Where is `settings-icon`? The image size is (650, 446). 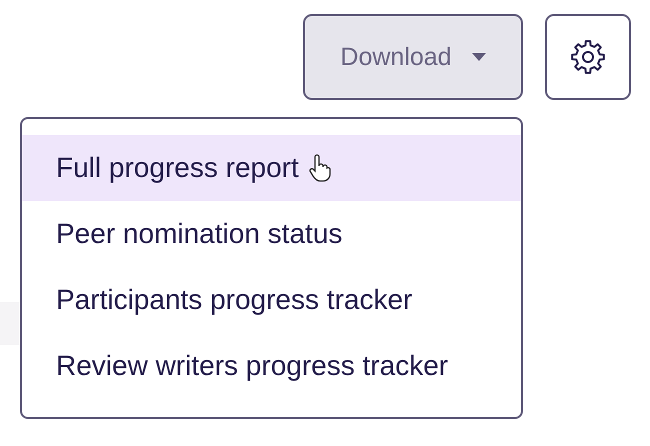
settings-icon is located at coordinates (588, 57).